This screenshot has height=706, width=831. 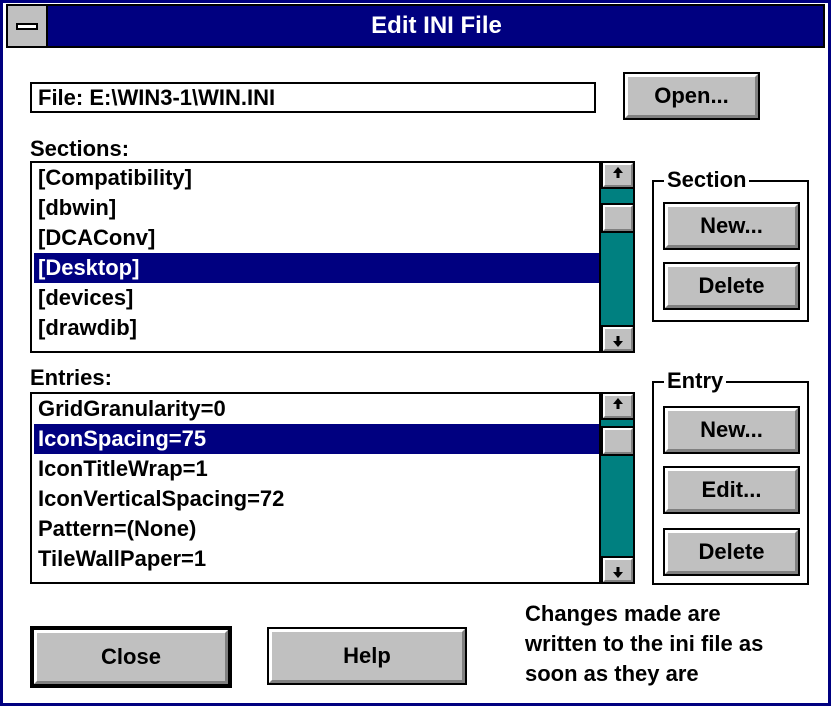 I want to click on entry-delete-label: Delete, so click(x=731, y=551).